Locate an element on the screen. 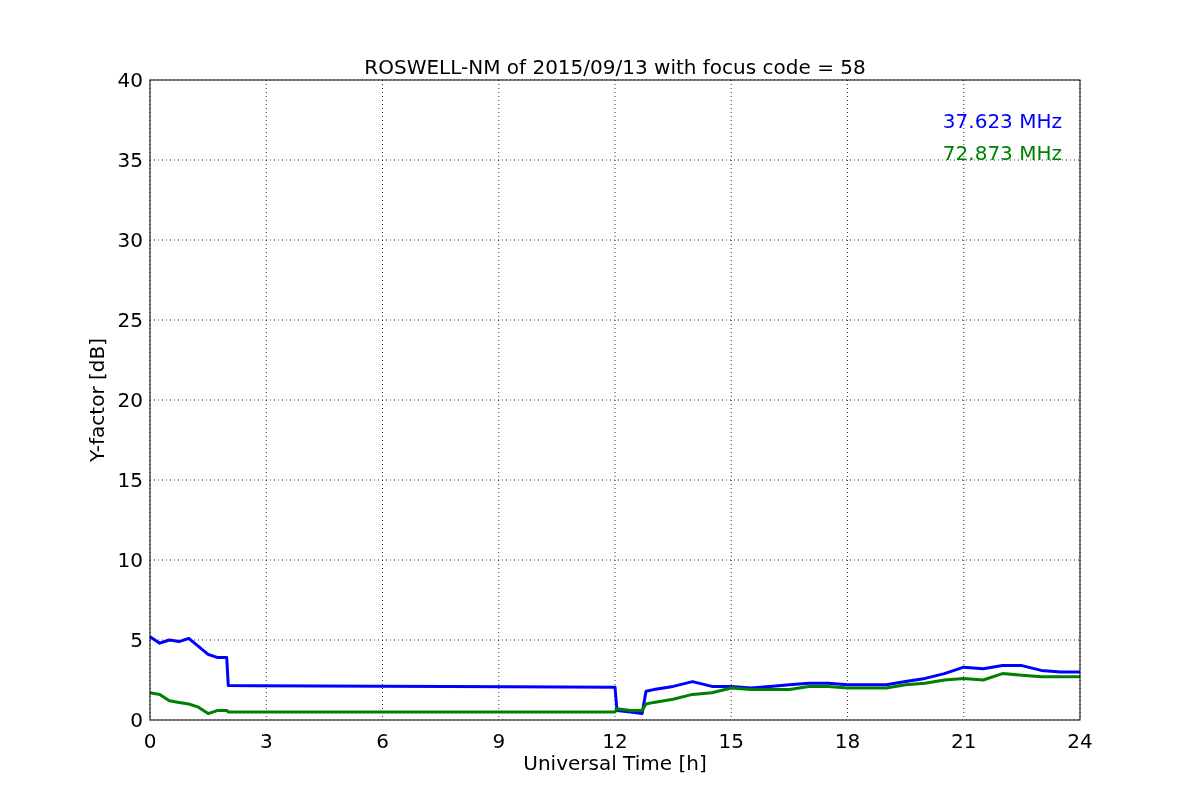  y-tick-label: 25 is located at coordinates (130, 320).